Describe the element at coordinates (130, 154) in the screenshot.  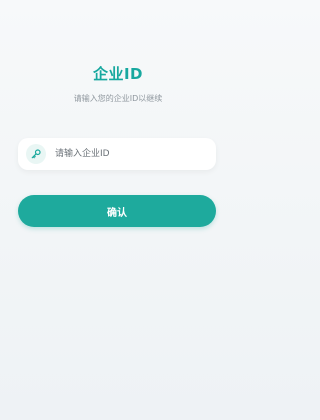
I see `enterprise-id-input` at that location.